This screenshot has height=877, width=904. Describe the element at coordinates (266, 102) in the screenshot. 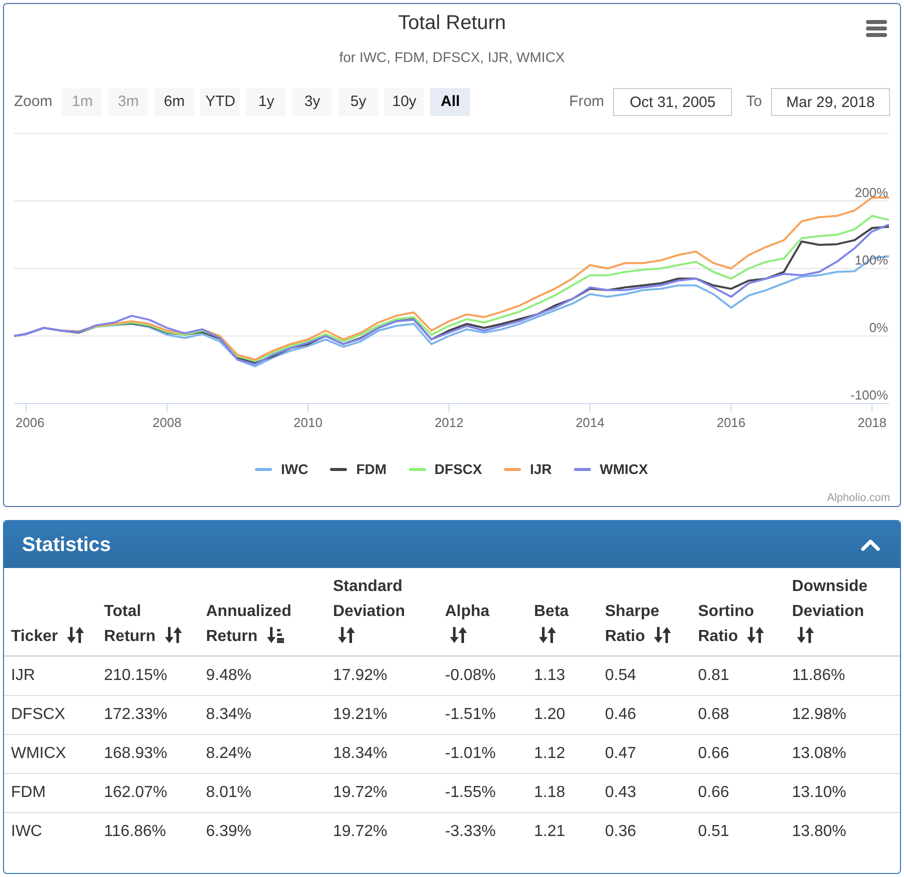

I see `zoom-button: 1y` at that location.